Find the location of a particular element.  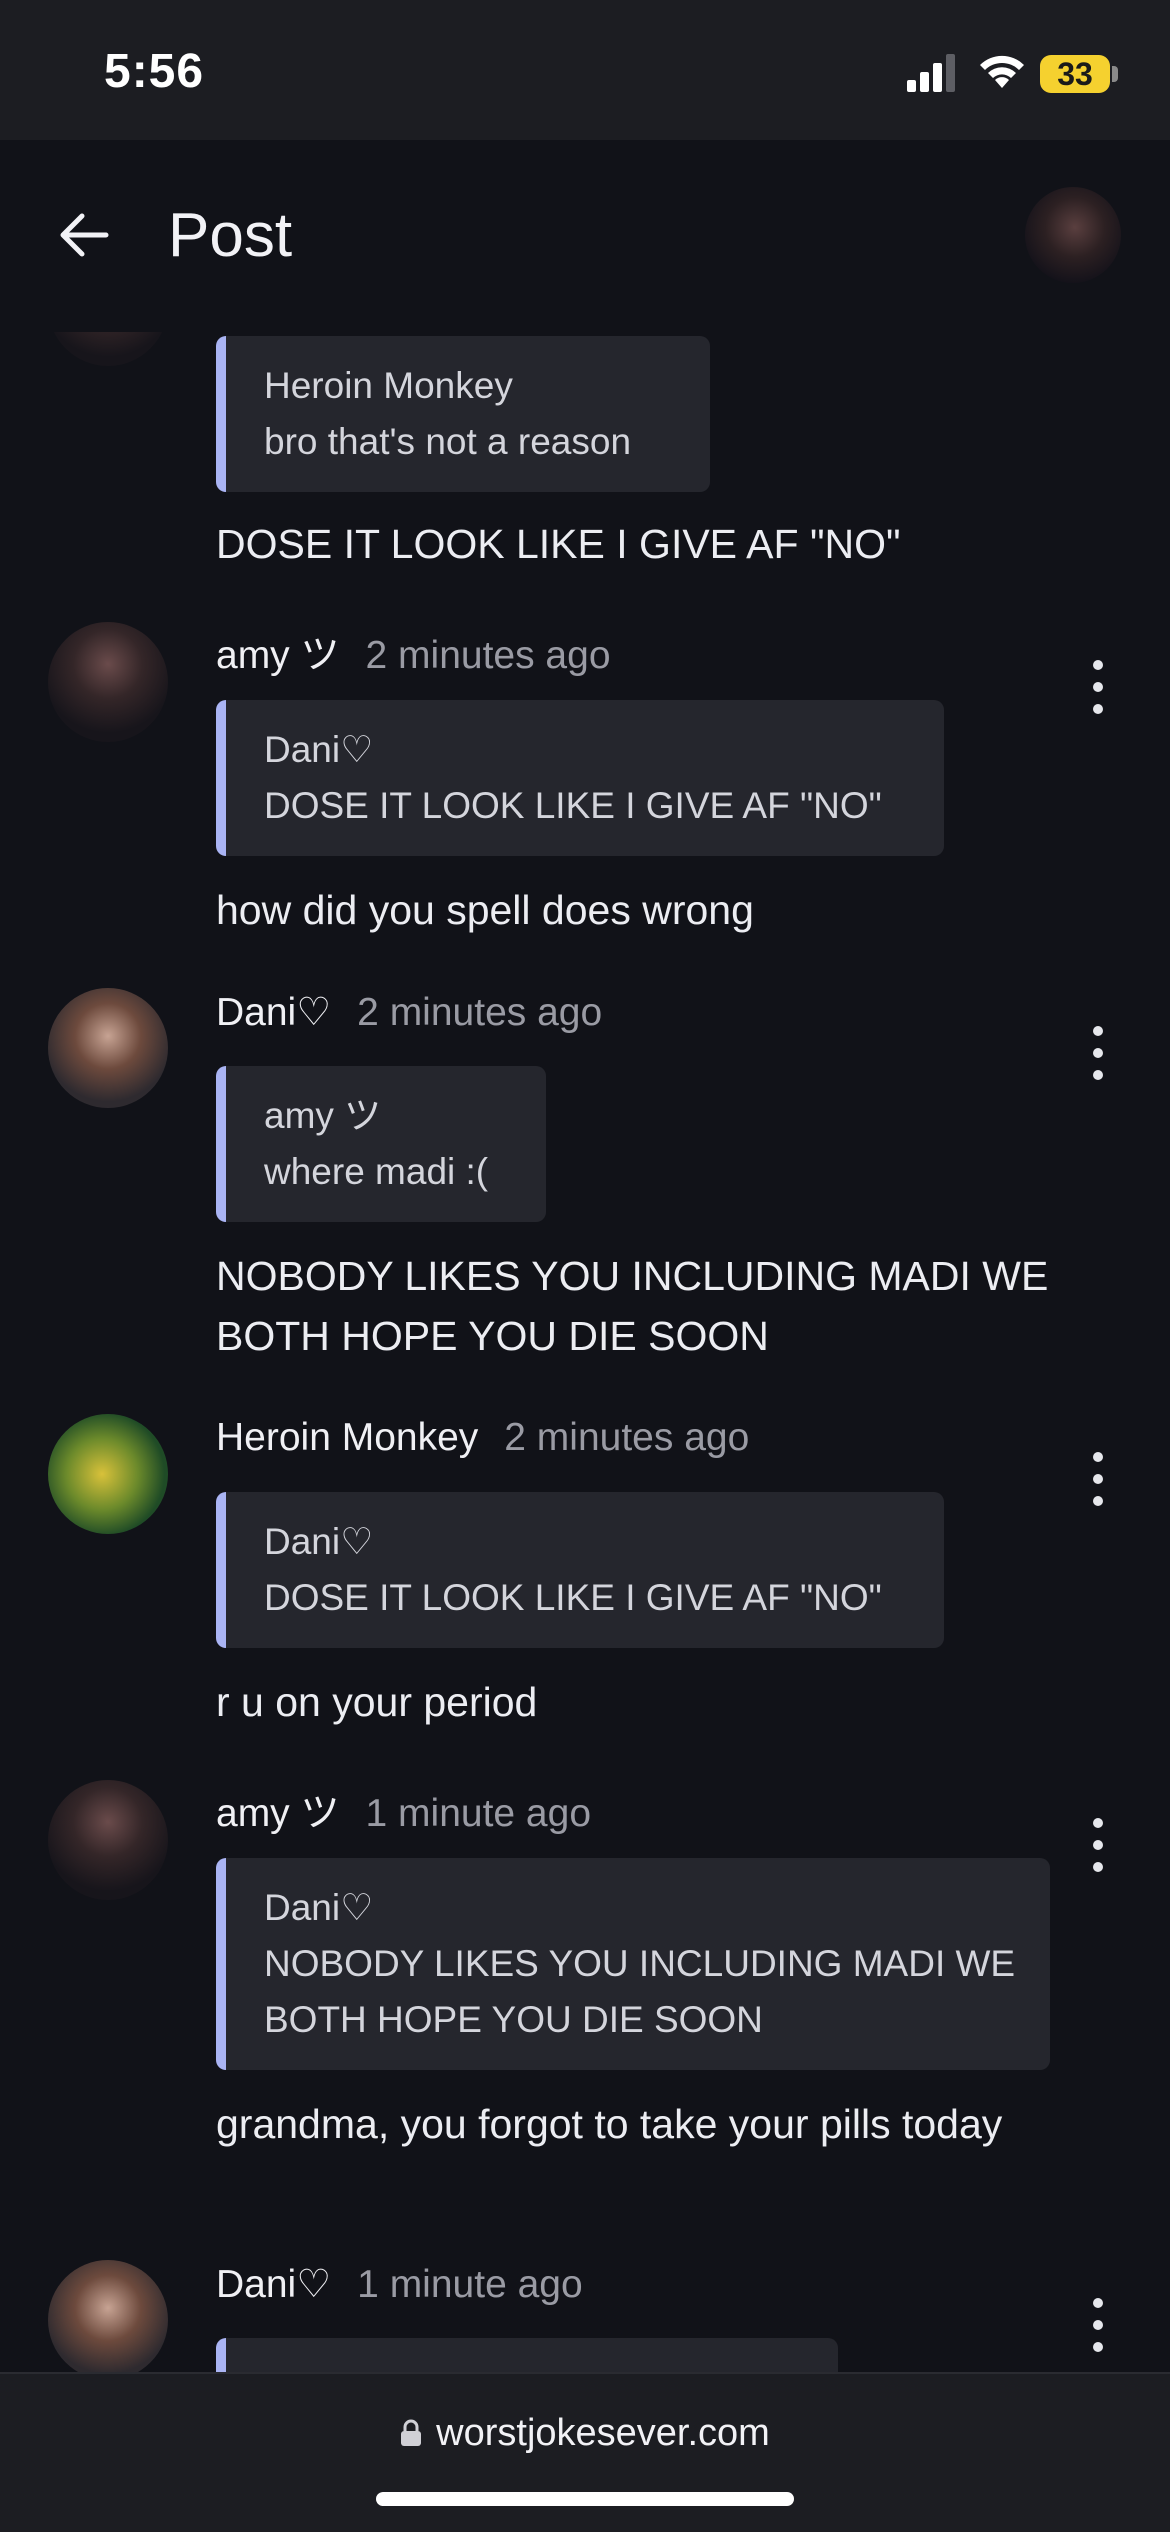

comment-meta: Heroin Monkey 2 minutes ago is located at coordinates (482, 1438).